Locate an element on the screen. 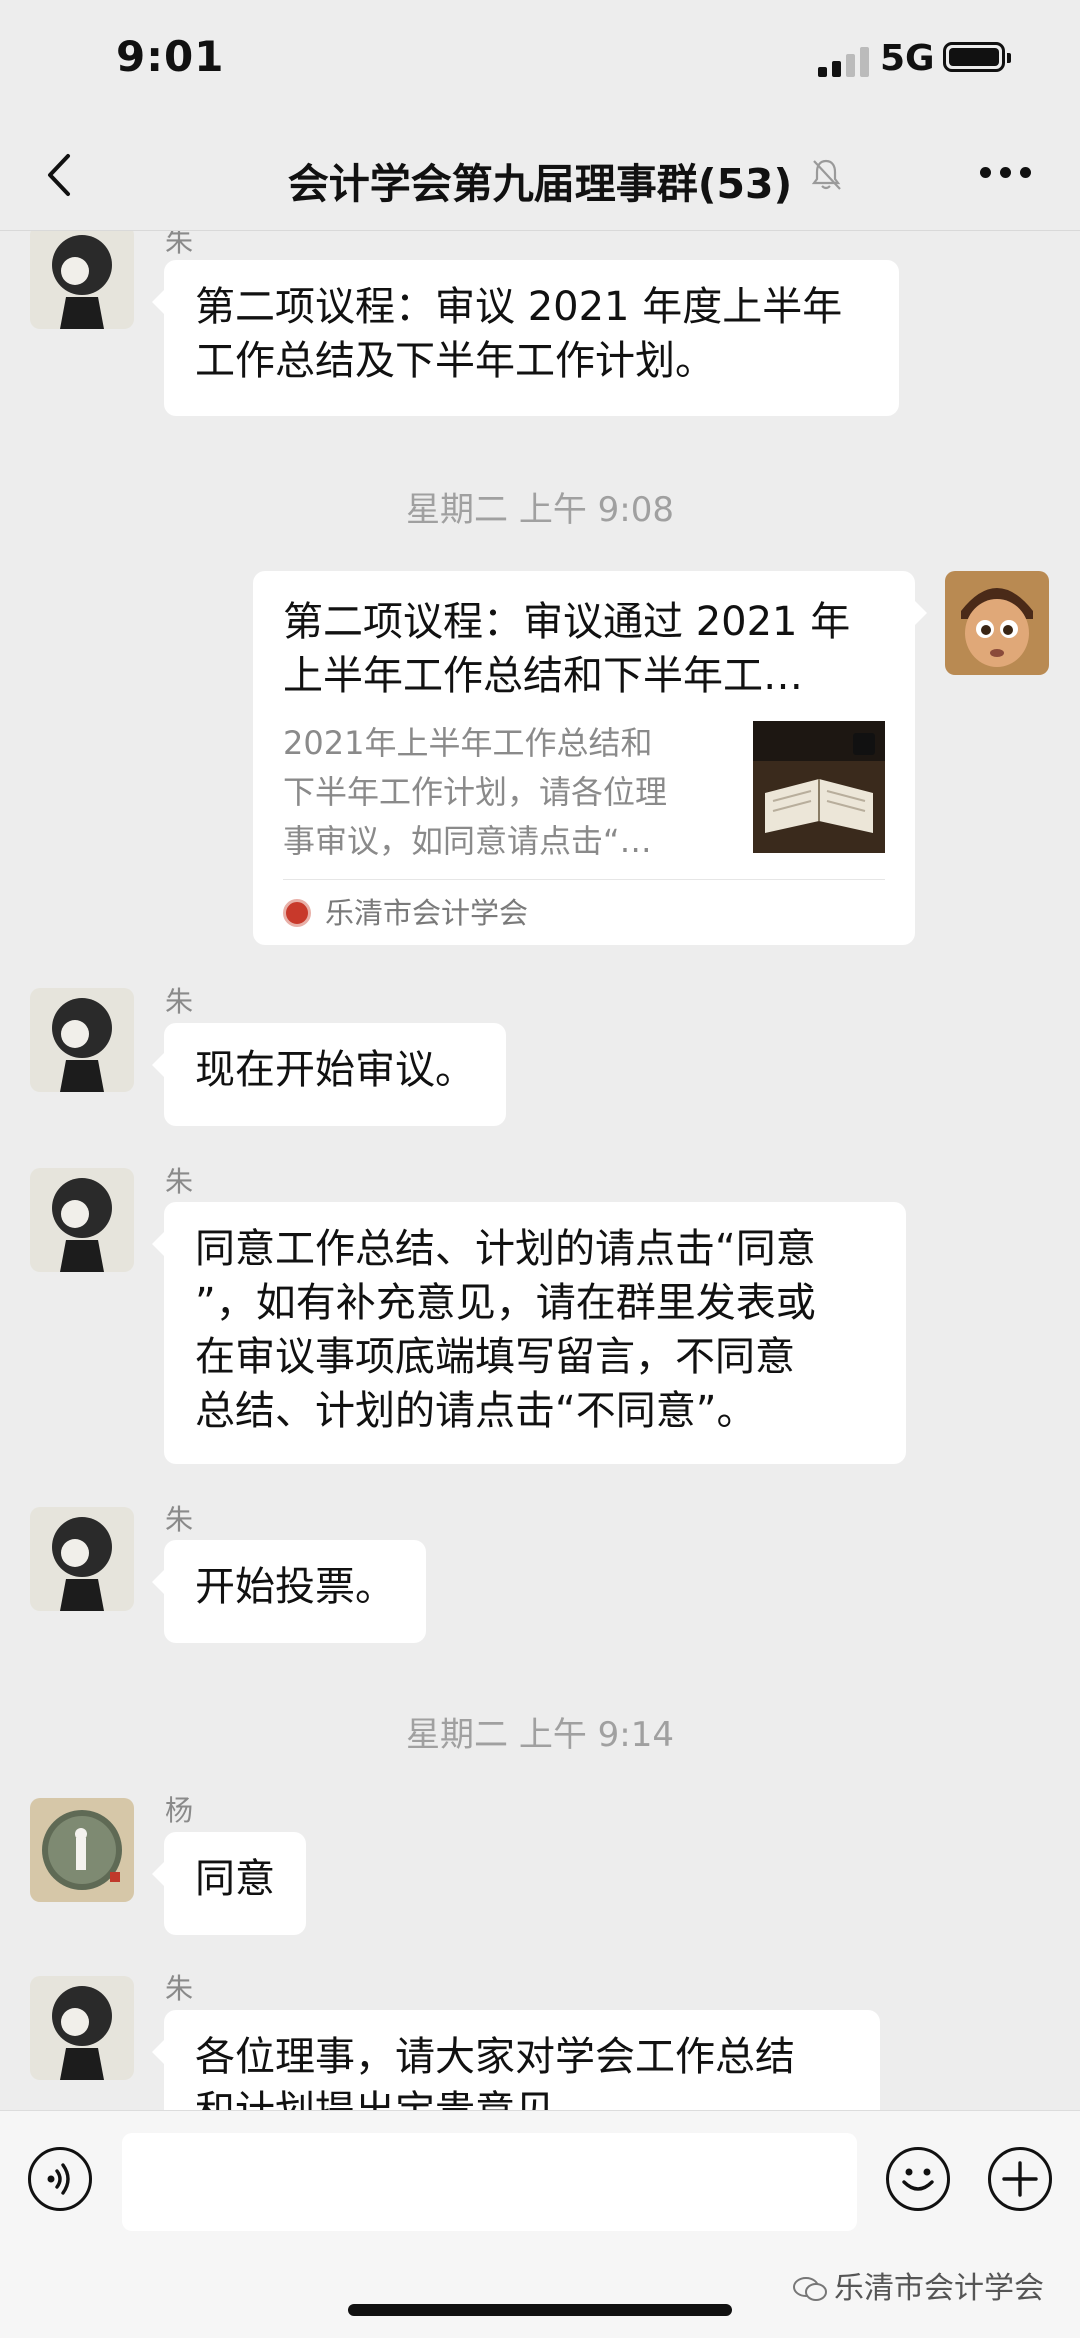 The image size is (1080, 2338). voice-button is located at coordinates (60, 2179).